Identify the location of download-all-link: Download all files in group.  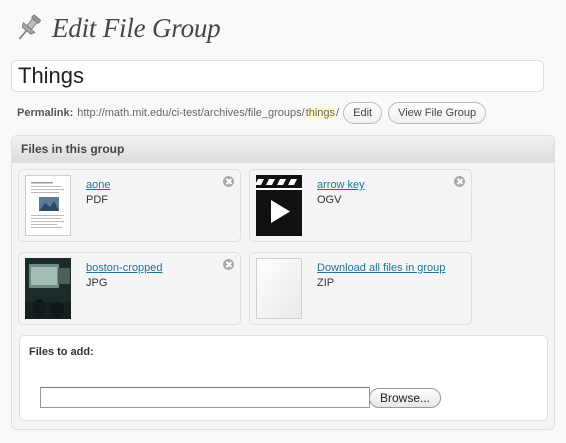
(381, 268).